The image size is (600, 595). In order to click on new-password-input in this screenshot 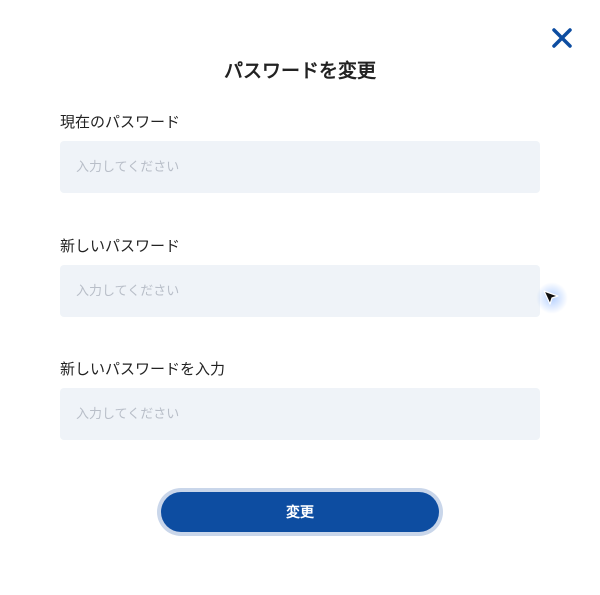, I will do `click(300, 291)`.